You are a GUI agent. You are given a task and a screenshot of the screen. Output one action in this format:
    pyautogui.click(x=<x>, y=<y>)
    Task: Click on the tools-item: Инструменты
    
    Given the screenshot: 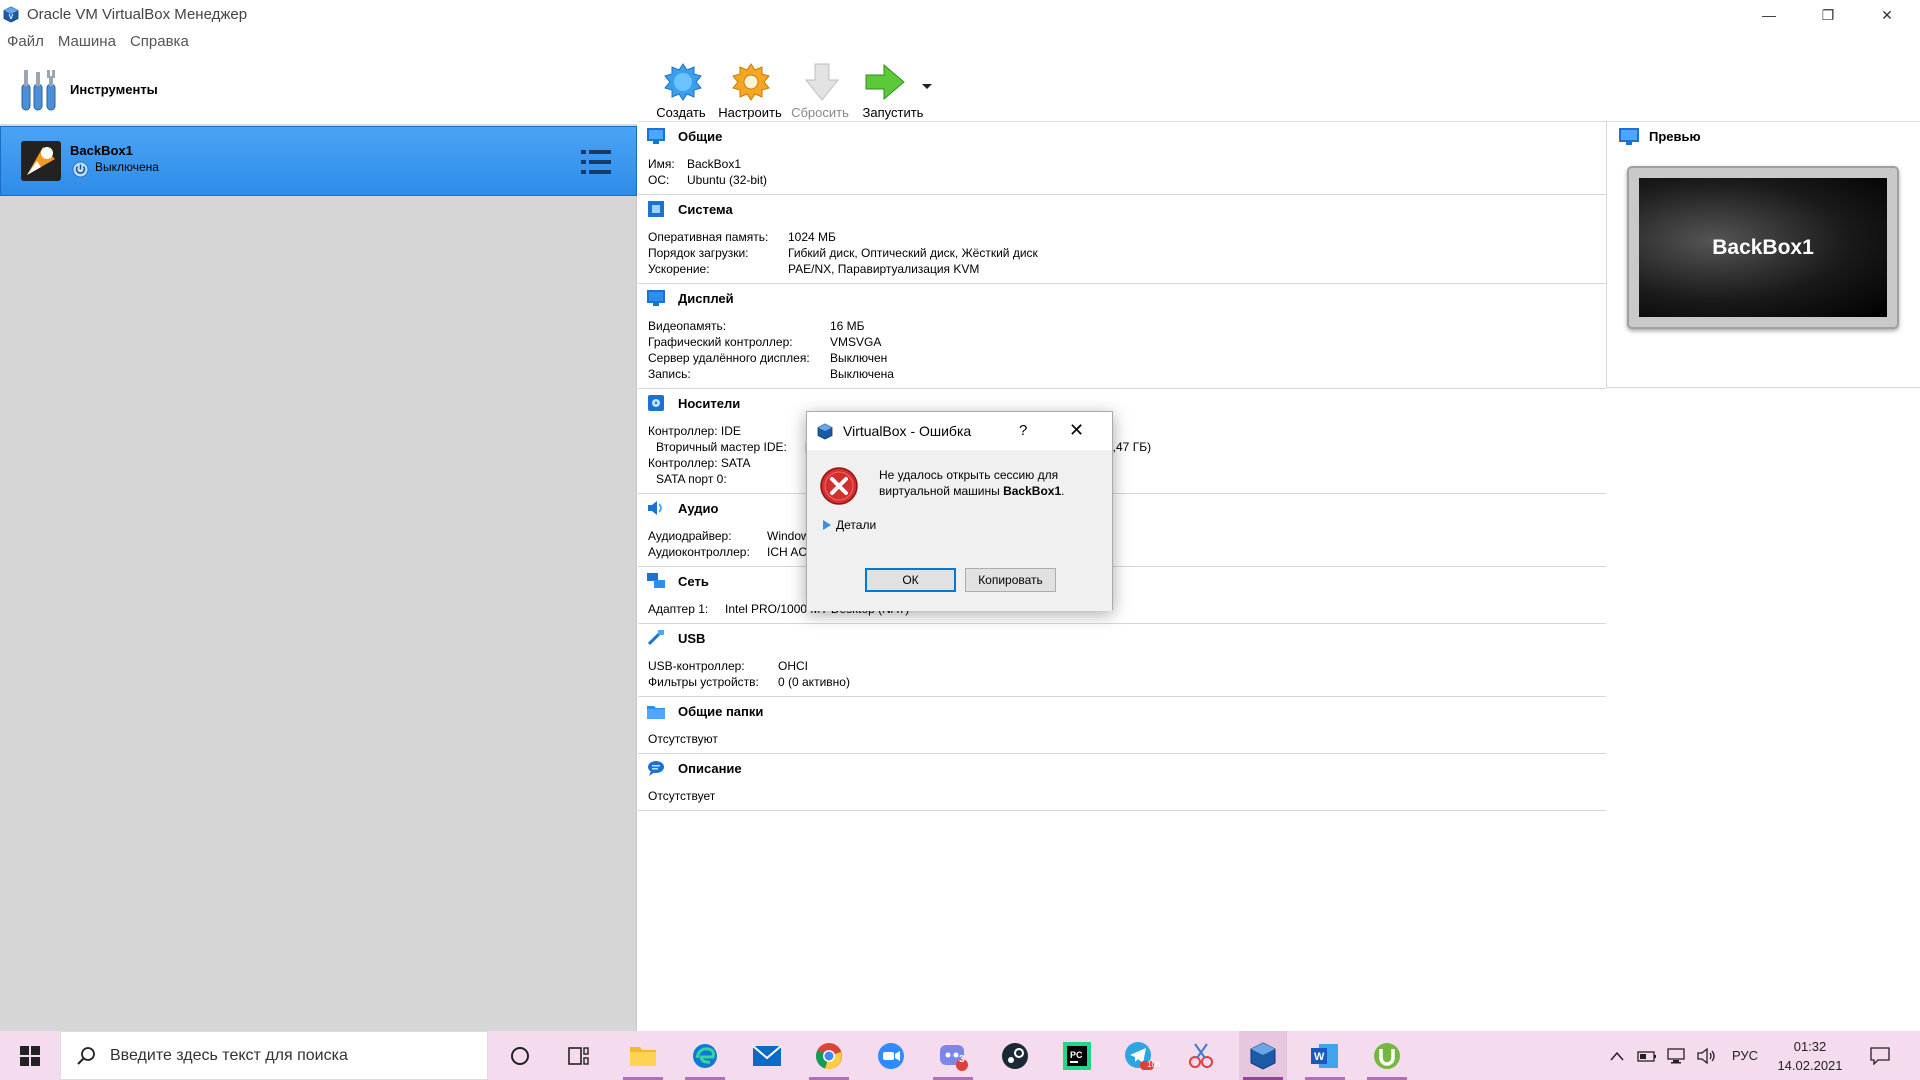 What is the action you would take?
    pyautogui.click(x=318, y=89)
    